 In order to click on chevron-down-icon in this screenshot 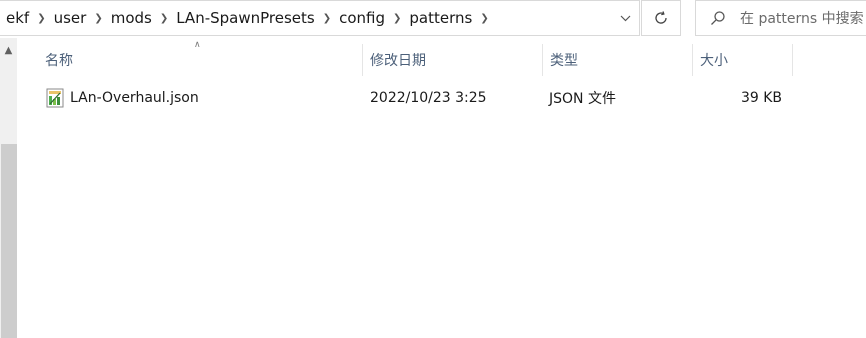, I will do `click(625, 18)`.